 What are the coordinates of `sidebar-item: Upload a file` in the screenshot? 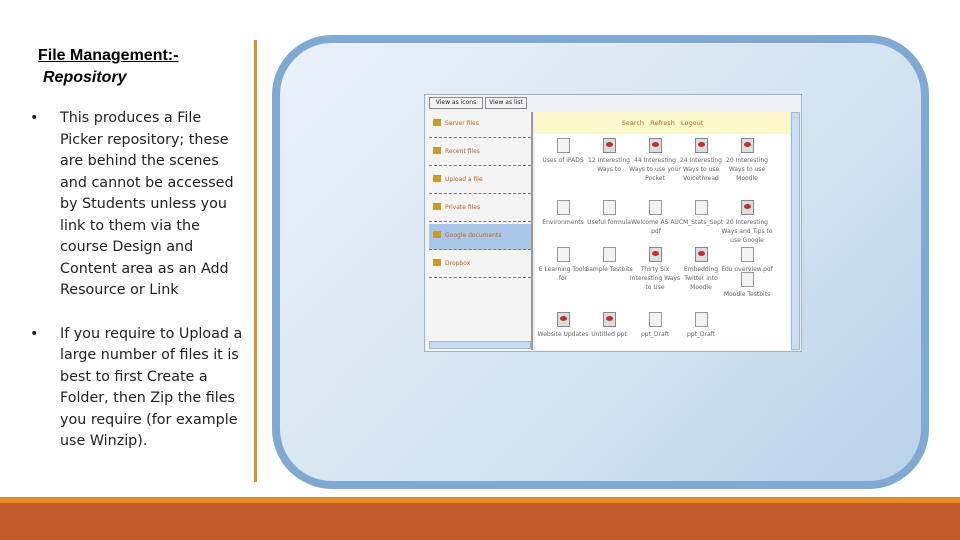 It's located at (480, 181).